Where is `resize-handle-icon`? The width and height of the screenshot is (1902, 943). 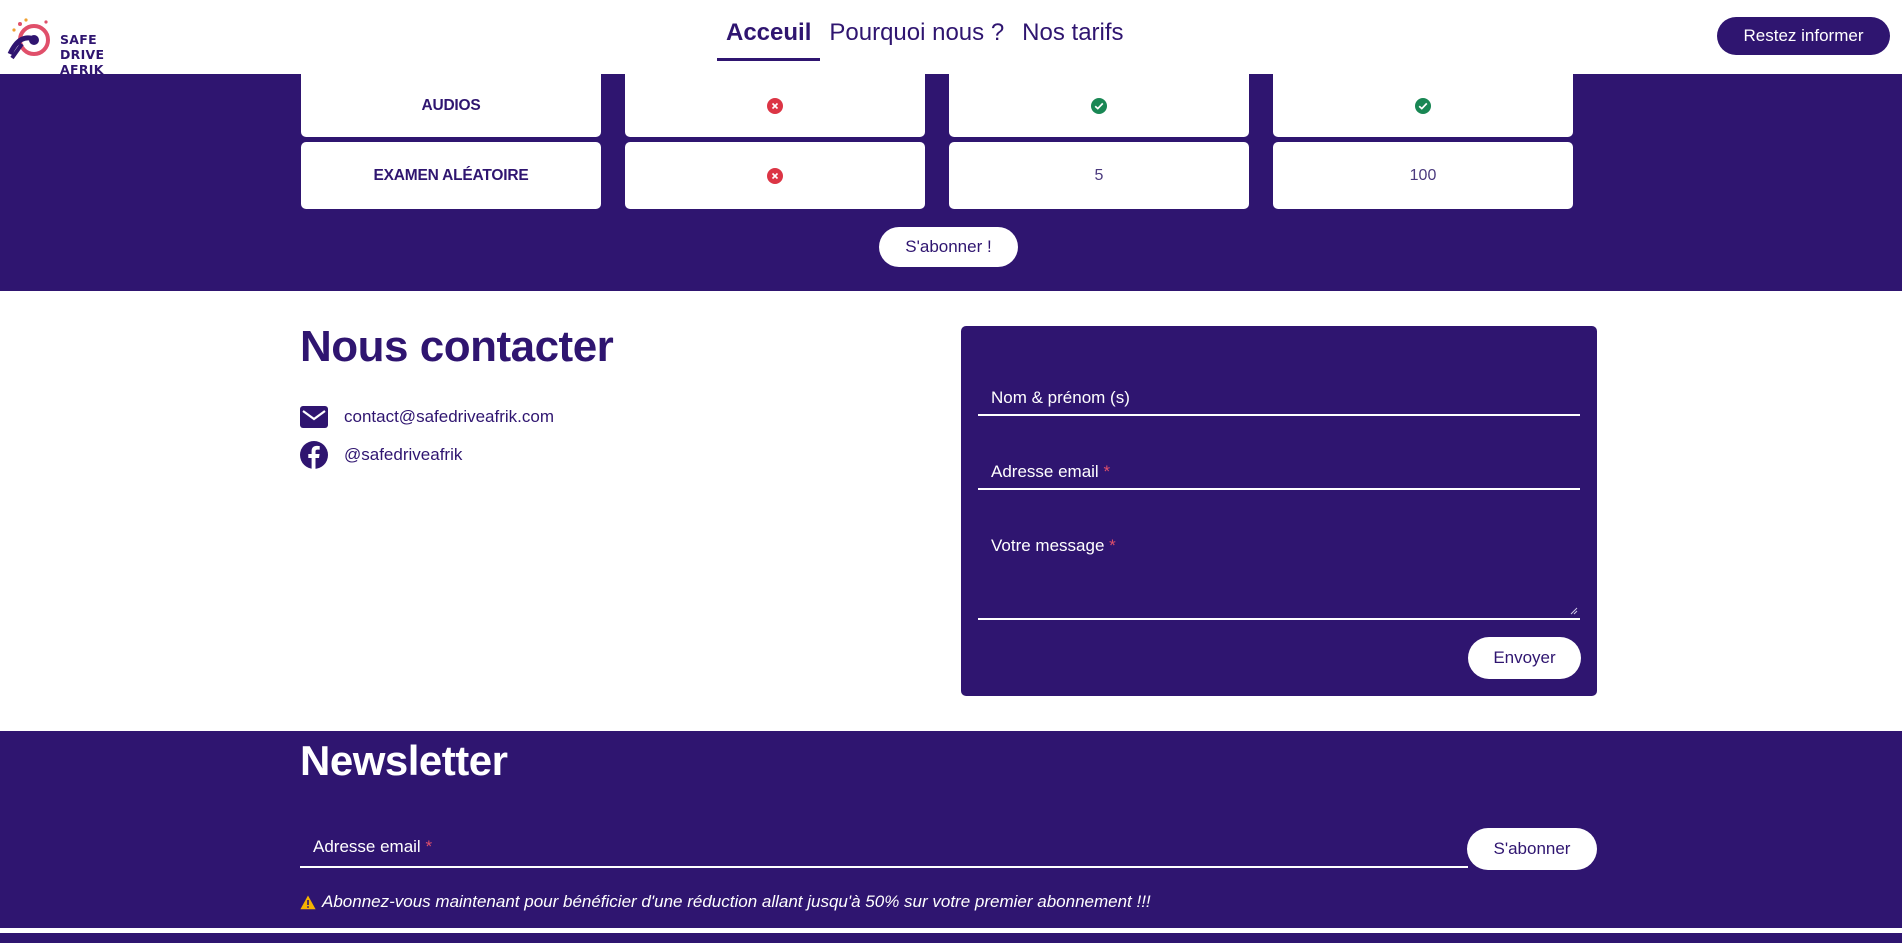 resize-handle-icon is located at coordinates (1573, 610).